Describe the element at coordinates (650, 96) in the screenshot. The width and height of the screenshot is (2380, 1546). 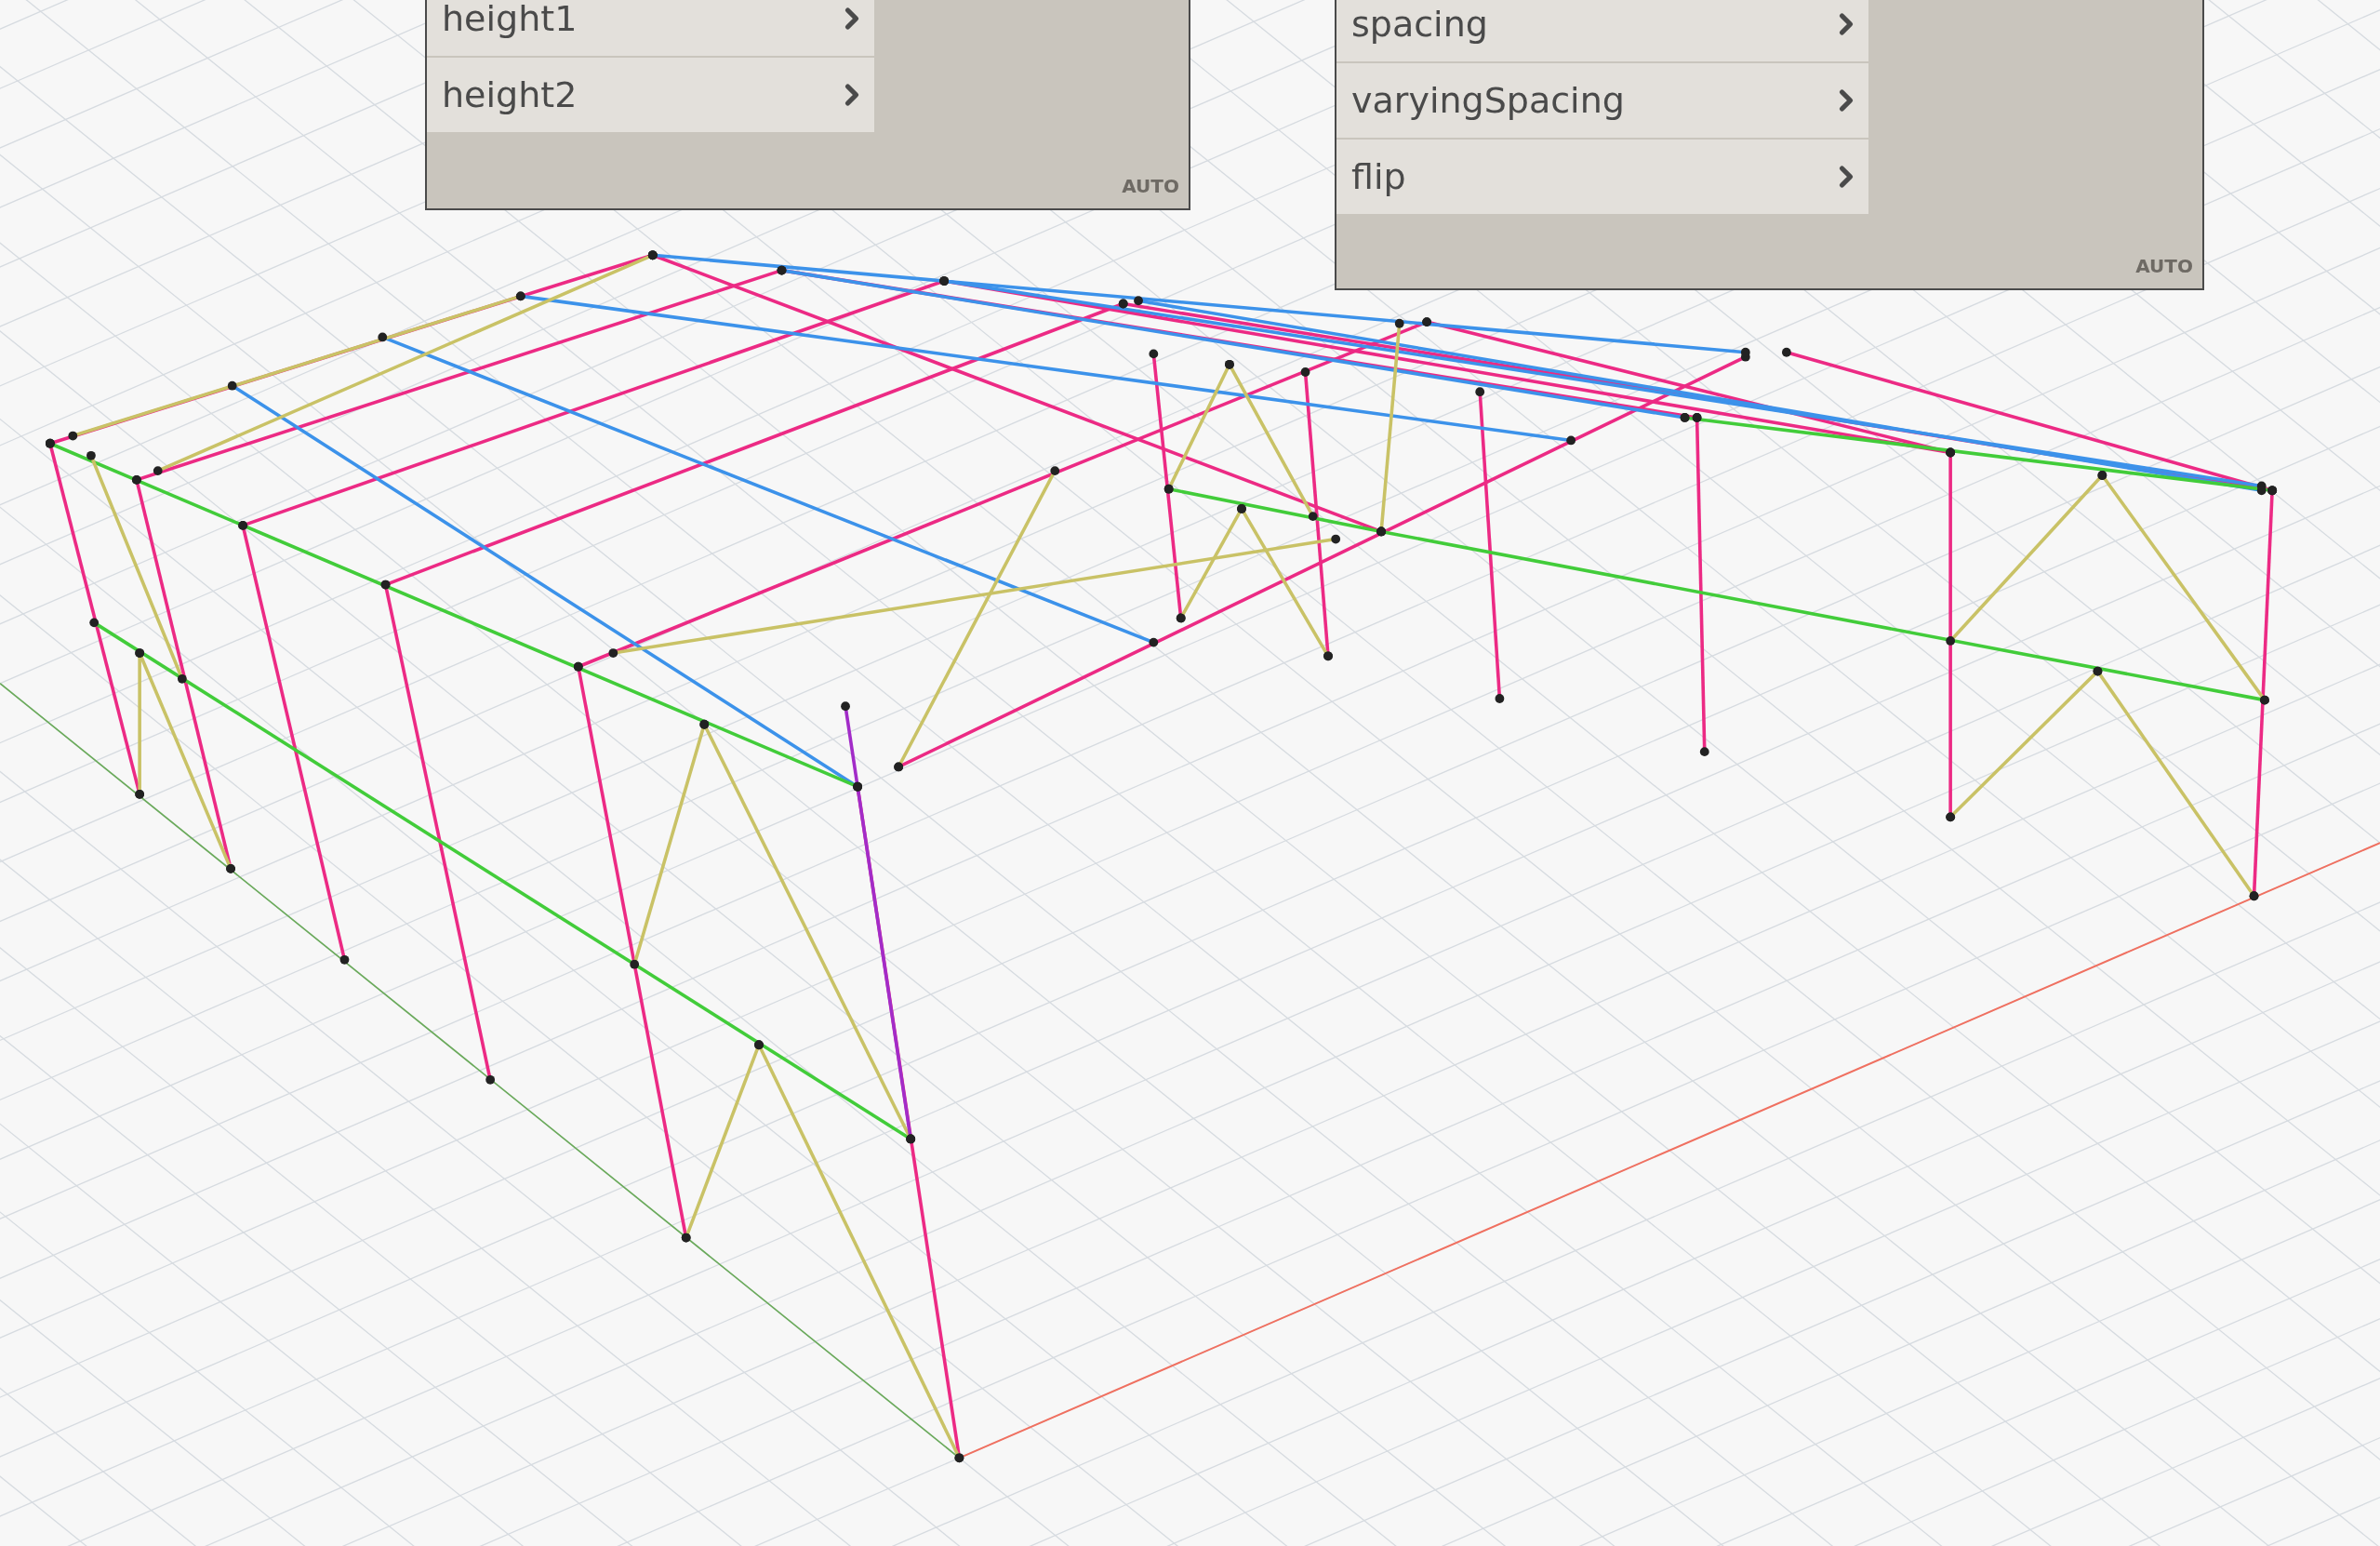
I see `input-port: height2` at that location.